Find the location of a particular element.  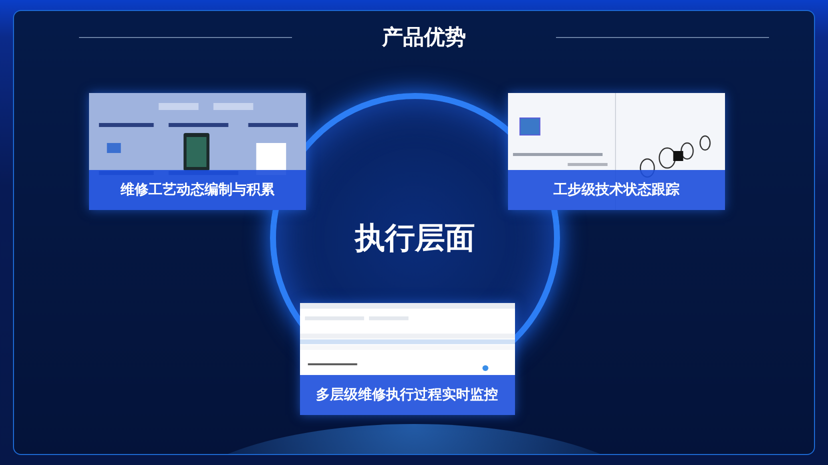

slide-title: 产品优势 is located at coordinates (424, 37).